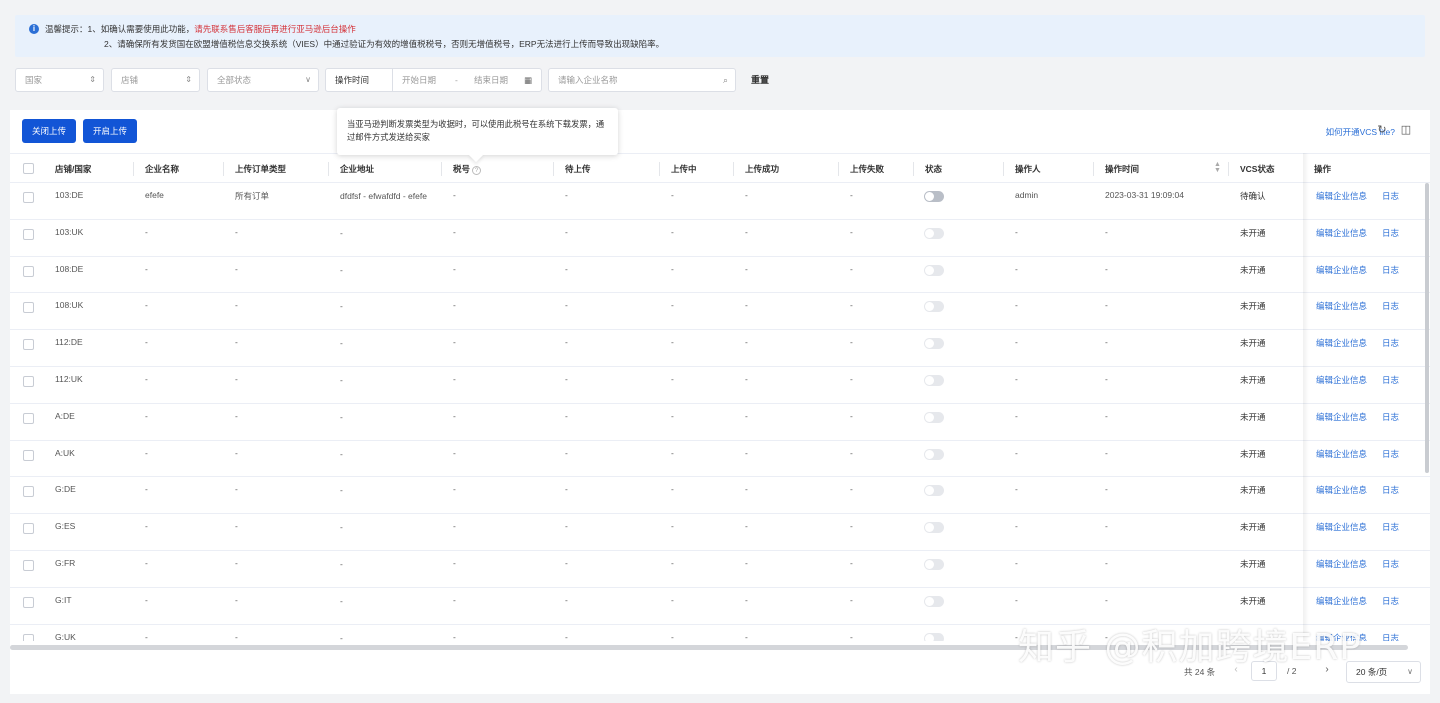  I want to click on cell-address: -, so click(341, 600).